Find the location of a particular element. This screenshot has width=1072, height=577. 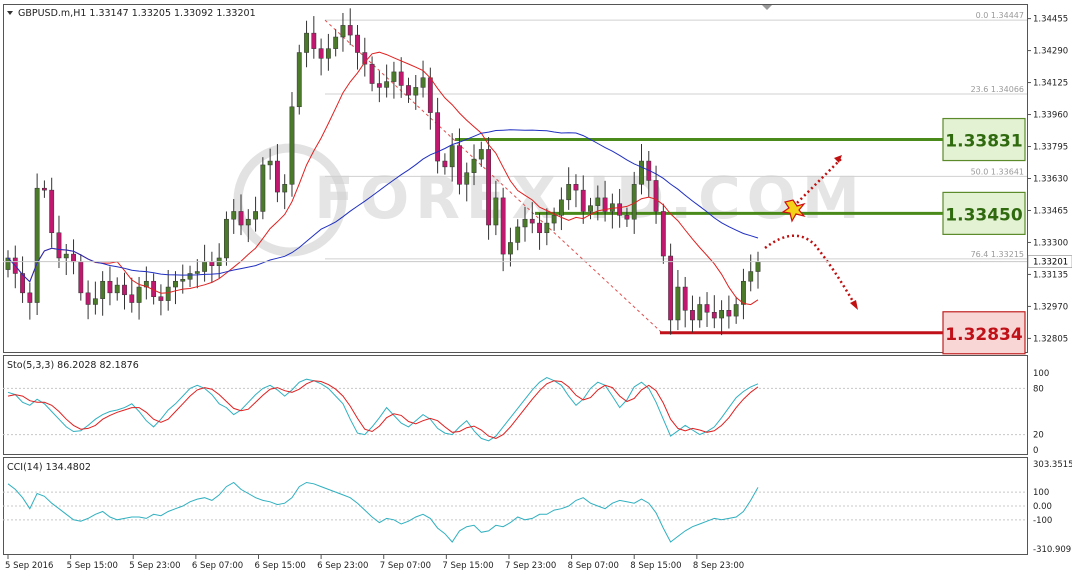

resistance-label: 1.33450 is located at coordinates (984, 215).